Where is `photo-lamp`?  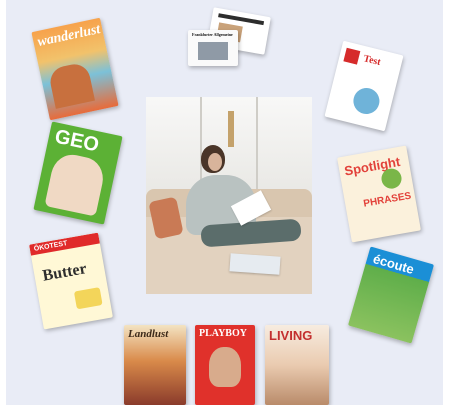
photo-lamp is located at coordinates (231, 129).